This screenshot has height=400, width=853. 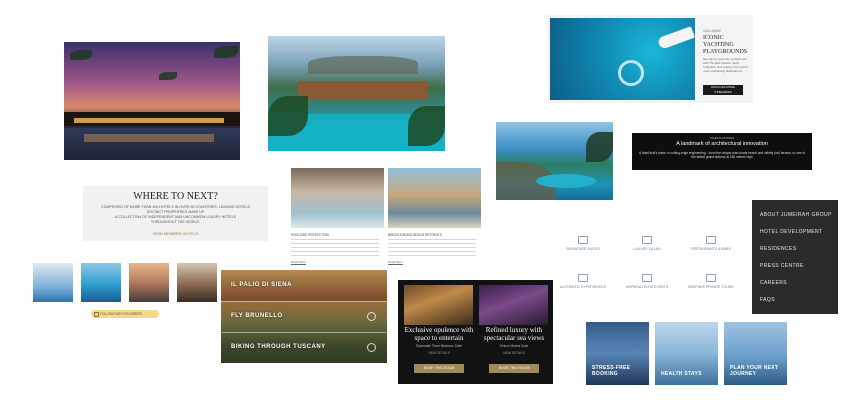 What do you see at coordinates (261, 285) in the screenshot?
I see `tuscany-palio: IL PALIO DI SIENA` at bounding box center [261, 285].